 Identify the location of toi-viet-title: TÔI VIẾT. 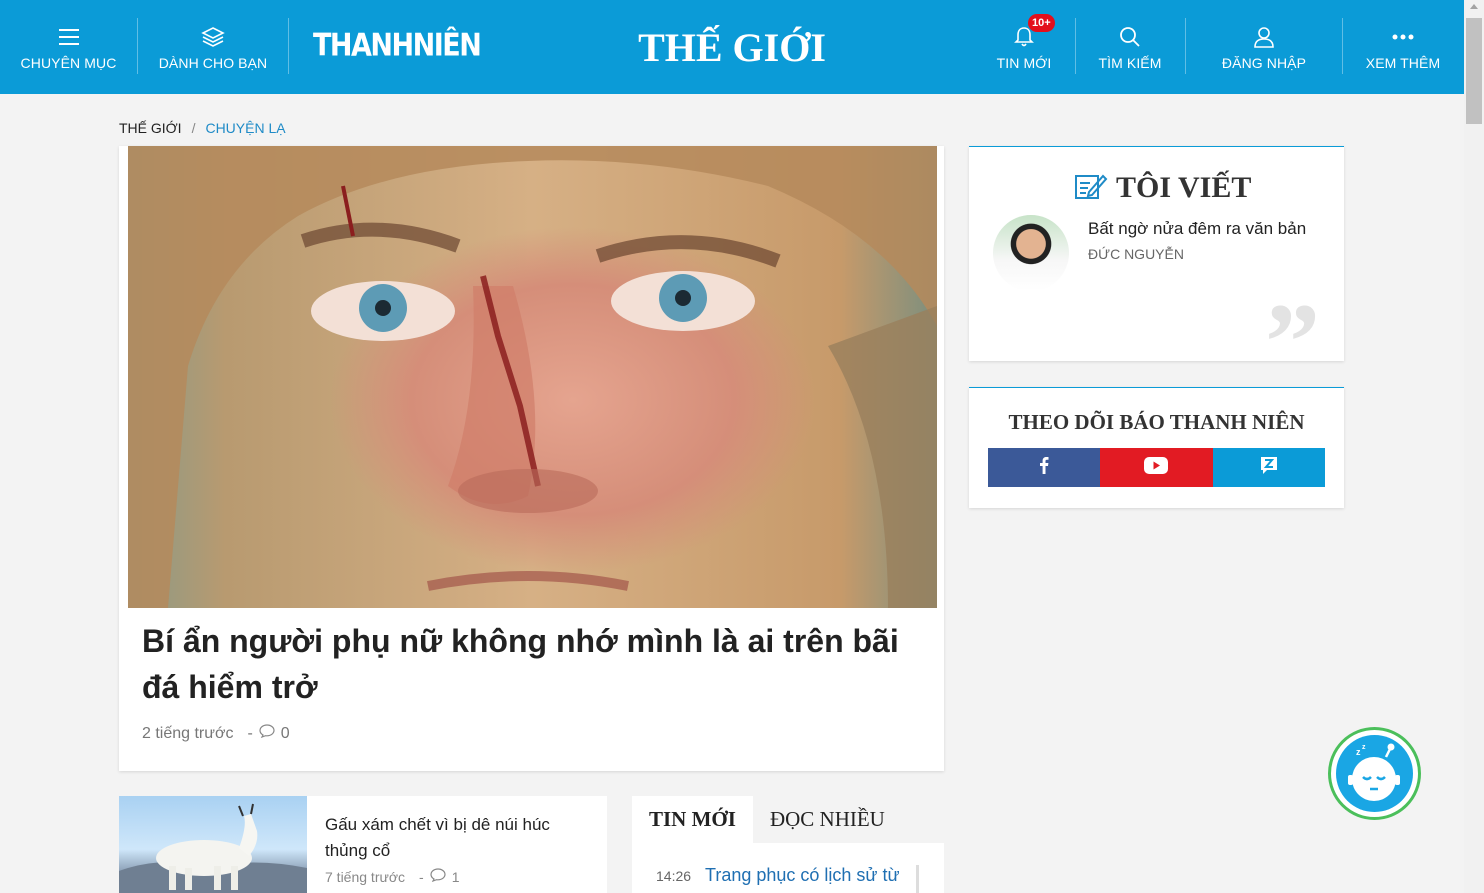
(1184, 187).